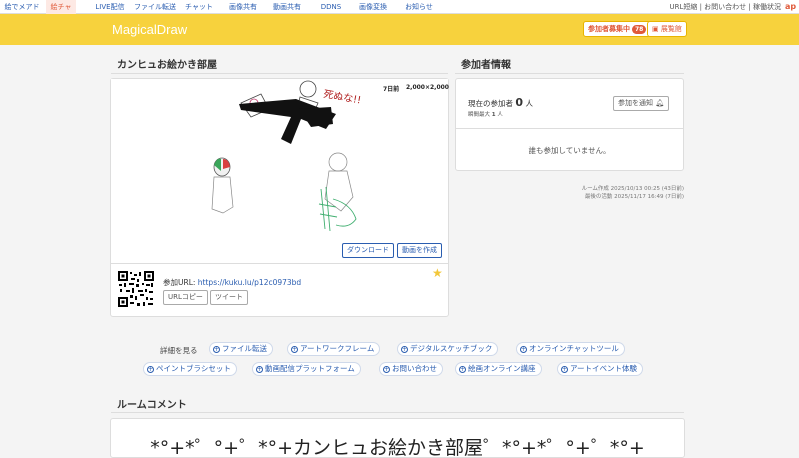 This screenshot has width=799, height=458. What do you see at coordinates (486, 65) in the screenshot?
I see `participants-title: 参加者情報` at bounding box center [486, 65].